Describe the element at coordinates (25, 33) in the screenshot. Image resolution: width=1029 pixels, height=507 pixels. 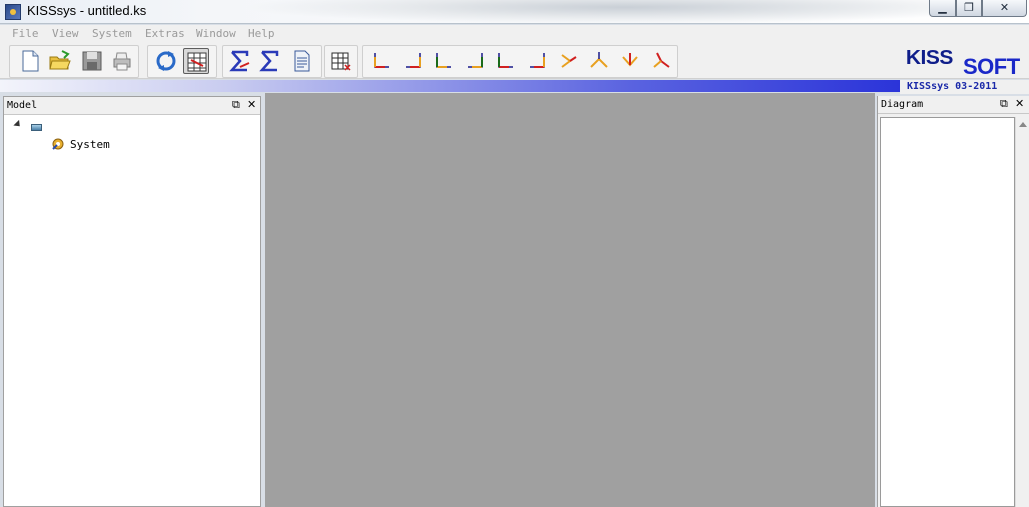
I see `menu-file: File` at that location.